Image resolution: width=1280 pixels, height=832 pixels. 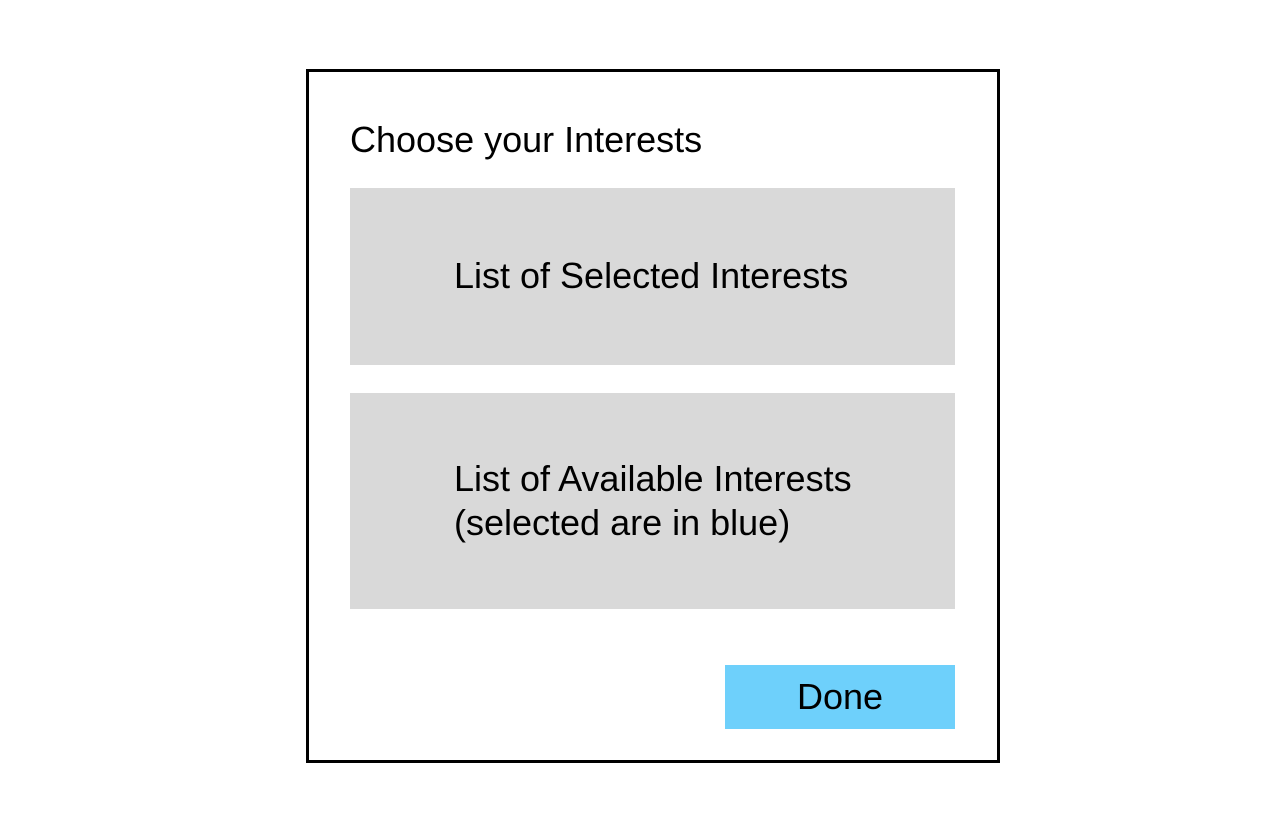 I want to click on available-interests-hint: (selected are in blue), so click(x=622, y=522).